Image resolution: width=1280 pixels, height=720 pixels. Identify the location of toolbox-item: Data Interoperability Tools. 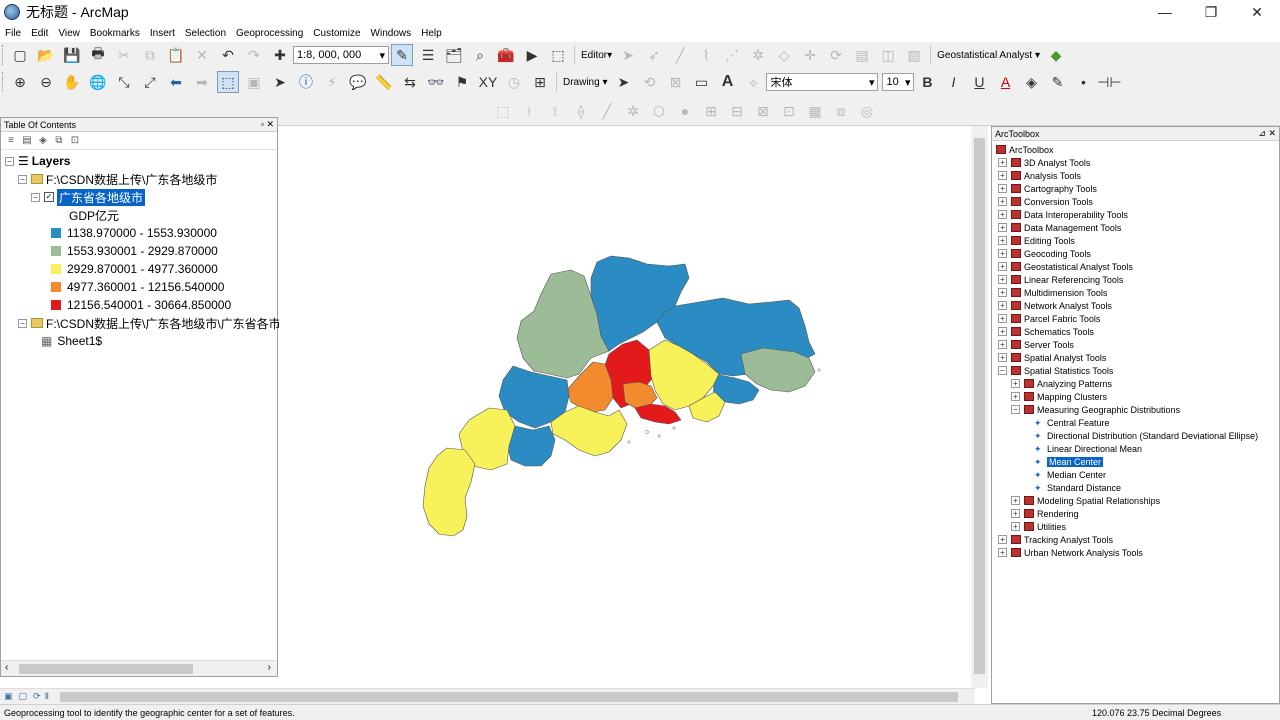
(1076, 215).